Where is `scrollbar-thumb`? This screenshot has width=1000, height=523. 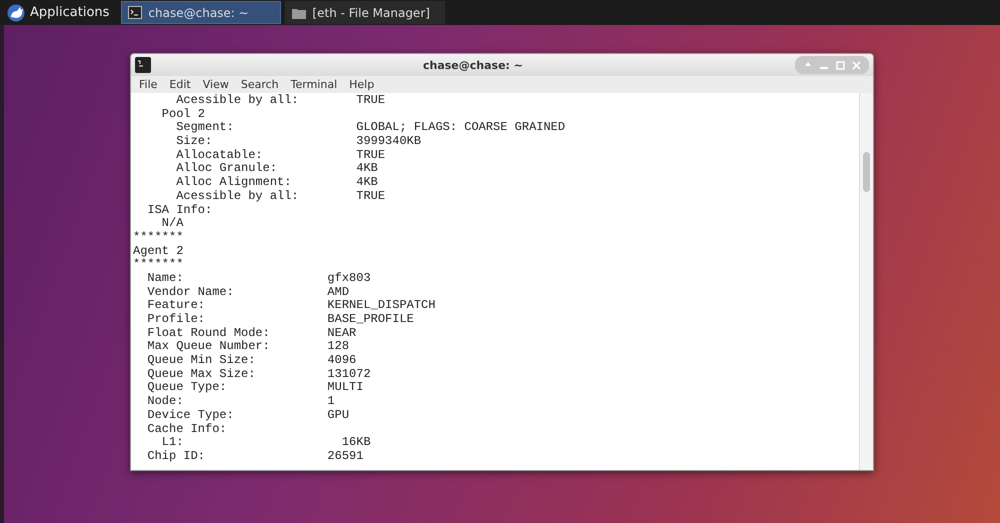 scrollbar-thumb is located at coordinates (866, 172).